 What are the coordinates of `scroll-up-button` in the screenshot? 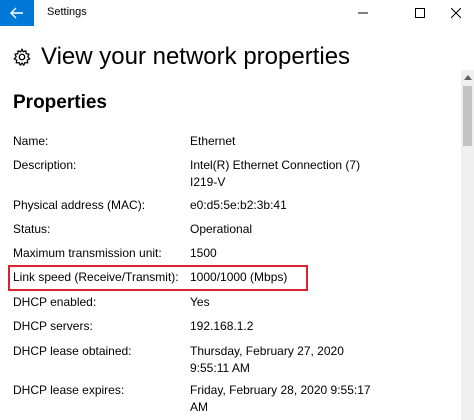 It's located at (467, 77).